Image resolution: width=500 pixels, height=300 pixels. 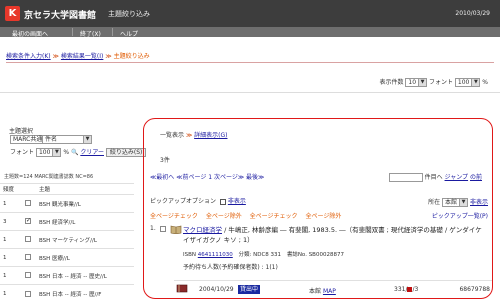 What do you see at coordinates (85, 239) in the screenshot?
I see `subject-cell: BSH マーケティング//L` at bounding box center [85, 239].